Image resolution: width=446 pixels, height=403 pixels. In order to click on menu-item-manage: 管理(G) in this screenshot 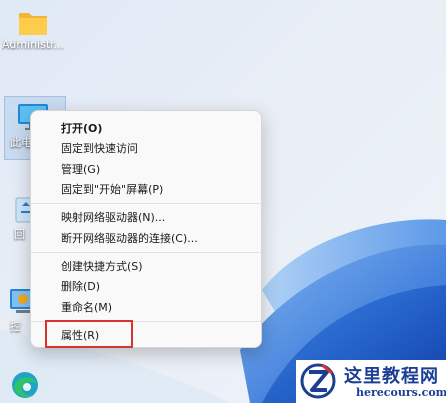, I will do `click(146, 169)`.